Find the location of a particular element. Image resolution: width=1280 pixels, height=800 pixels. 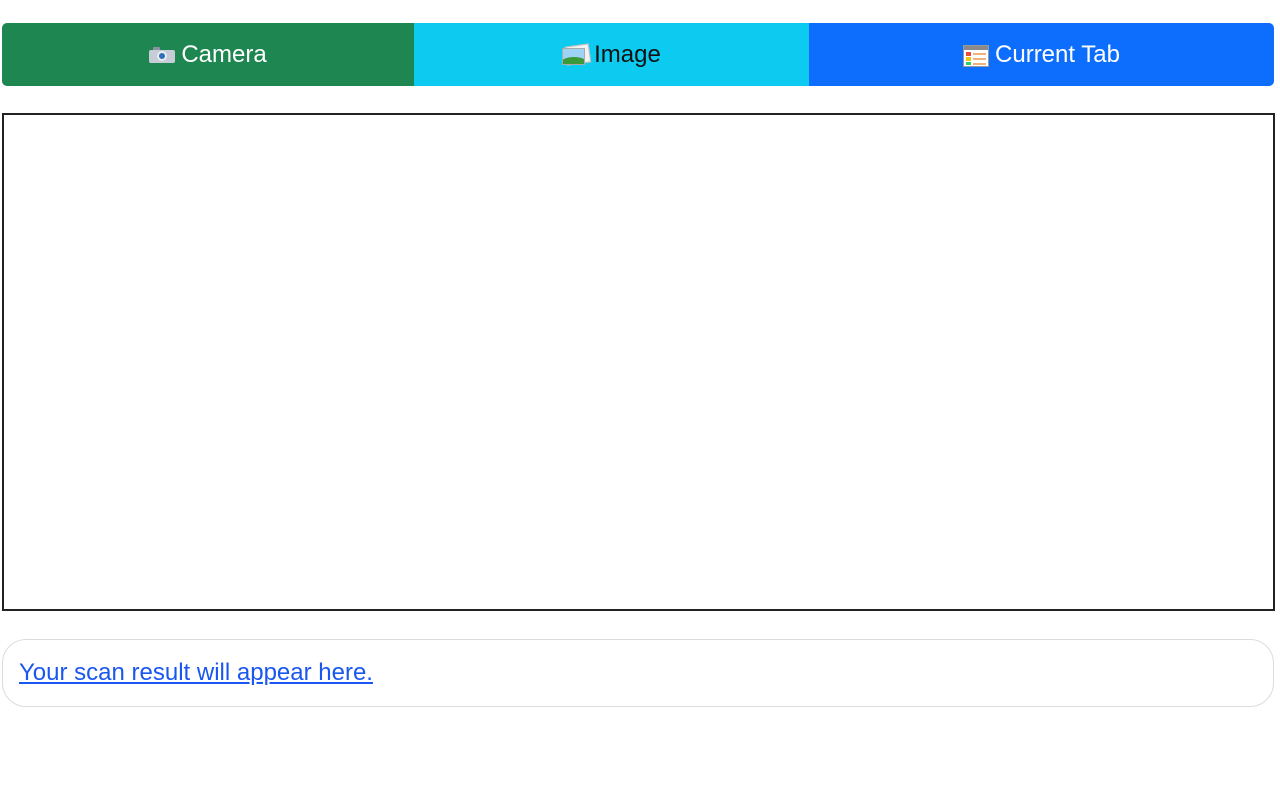

camera-button-label: Camera is located at coordinates (224, 54).